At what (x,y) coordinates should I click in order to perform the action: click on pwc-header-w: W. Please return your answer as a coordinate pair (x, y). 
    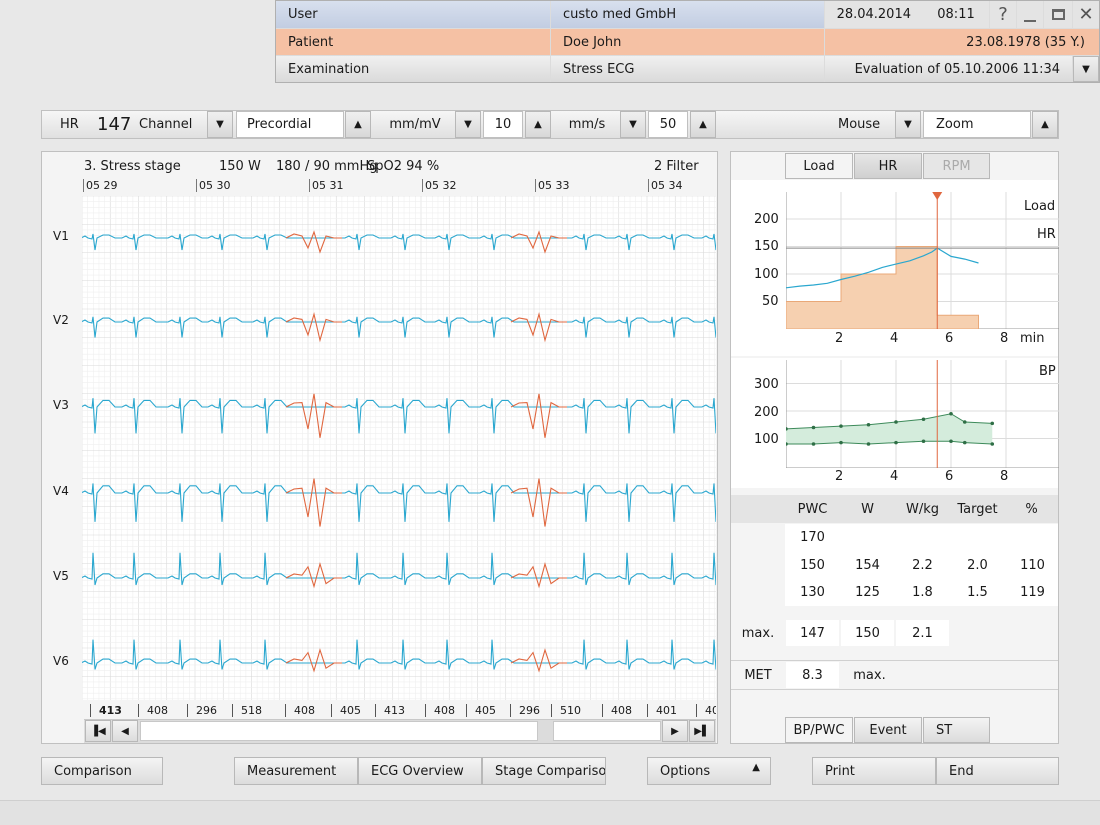
    Looking at the image, I should click on (867, 509).